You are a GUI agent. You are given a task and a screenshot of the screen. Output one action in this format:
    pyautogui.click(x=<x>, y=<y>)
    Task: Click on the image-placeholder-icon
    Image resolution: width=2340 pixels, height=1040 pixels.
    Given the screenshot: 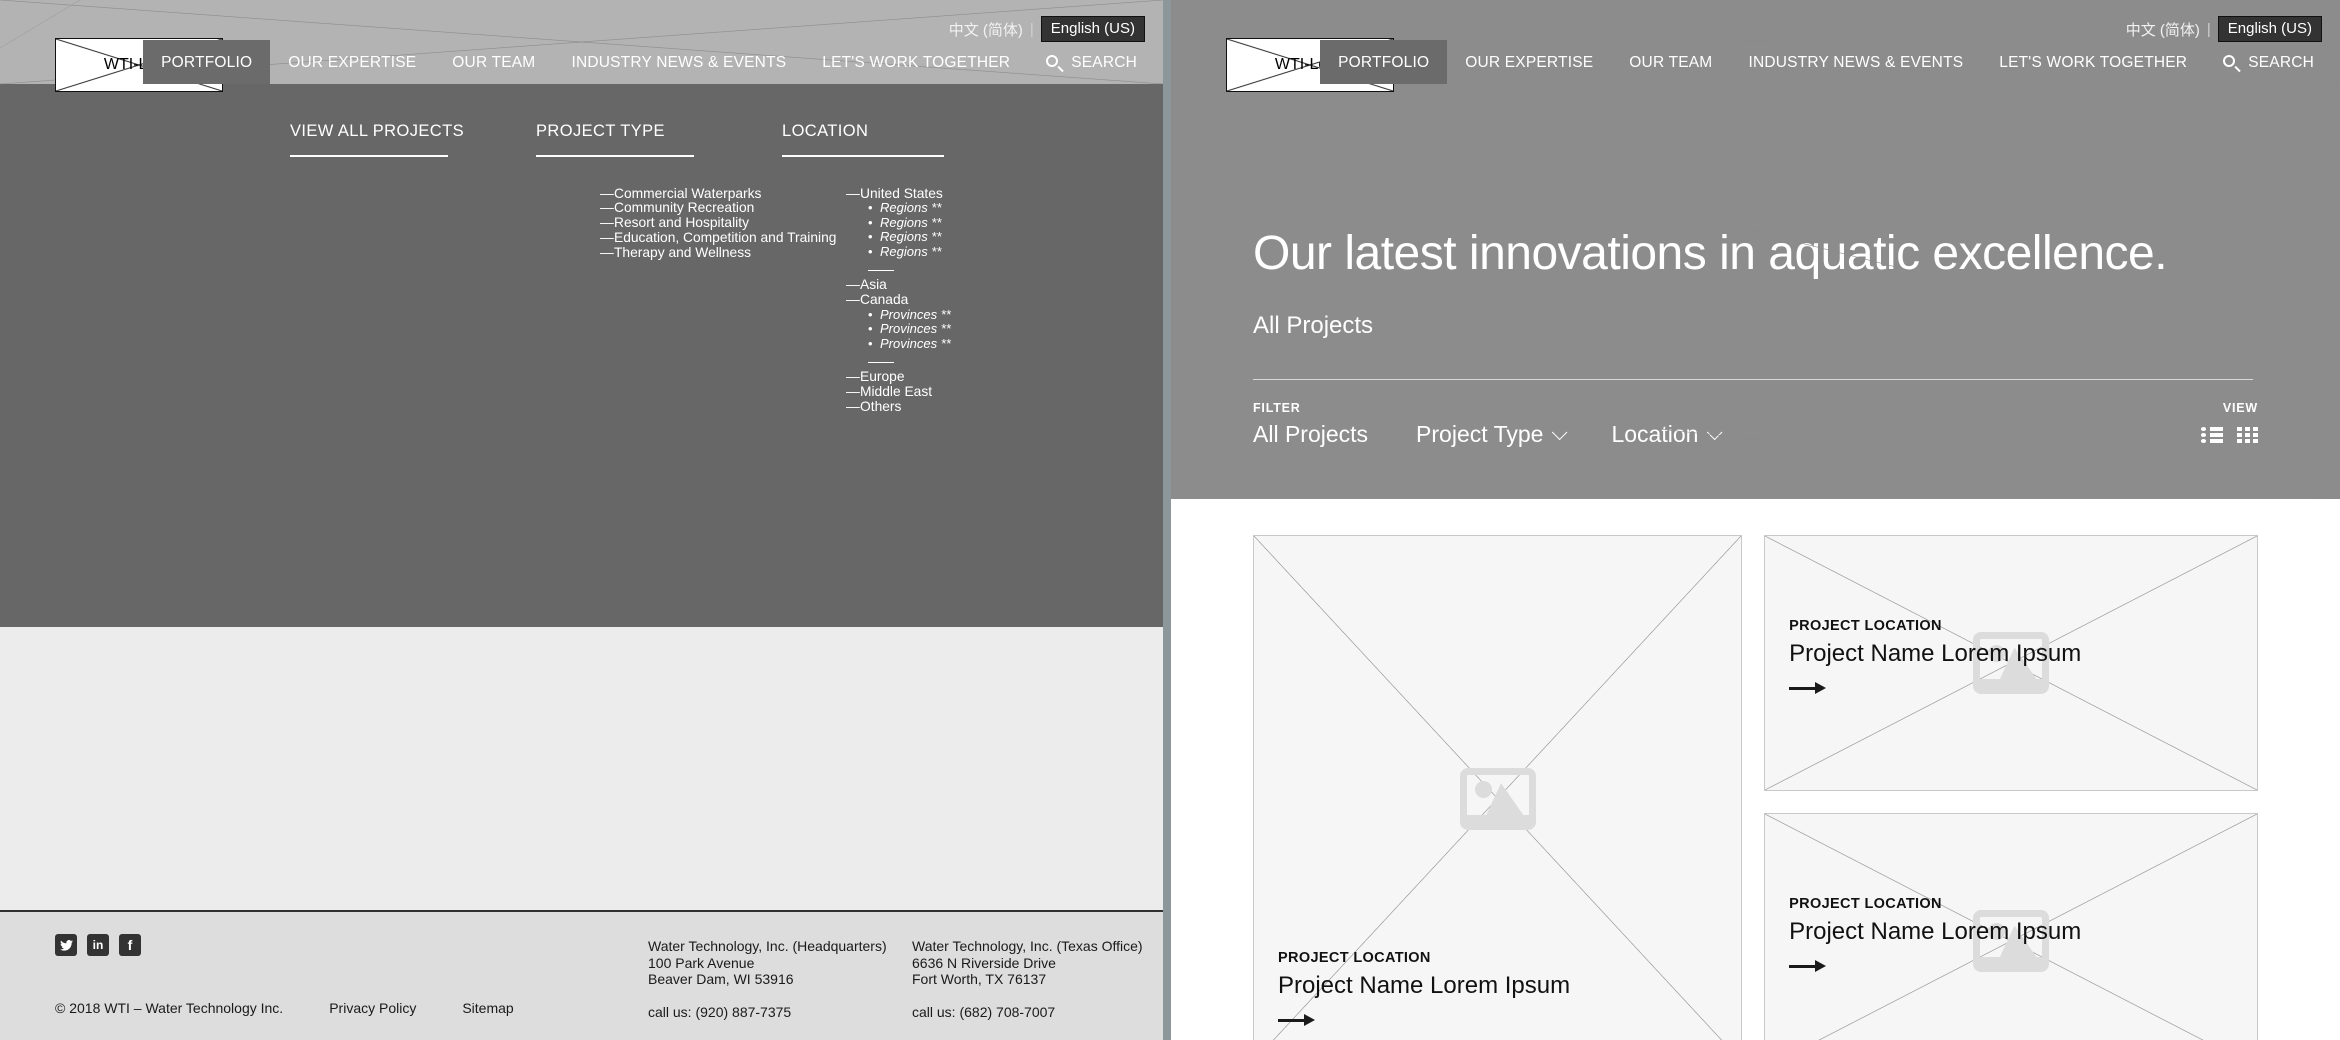 What is the action you would take?
    pyautogui.click(x=1497, y=798)
    